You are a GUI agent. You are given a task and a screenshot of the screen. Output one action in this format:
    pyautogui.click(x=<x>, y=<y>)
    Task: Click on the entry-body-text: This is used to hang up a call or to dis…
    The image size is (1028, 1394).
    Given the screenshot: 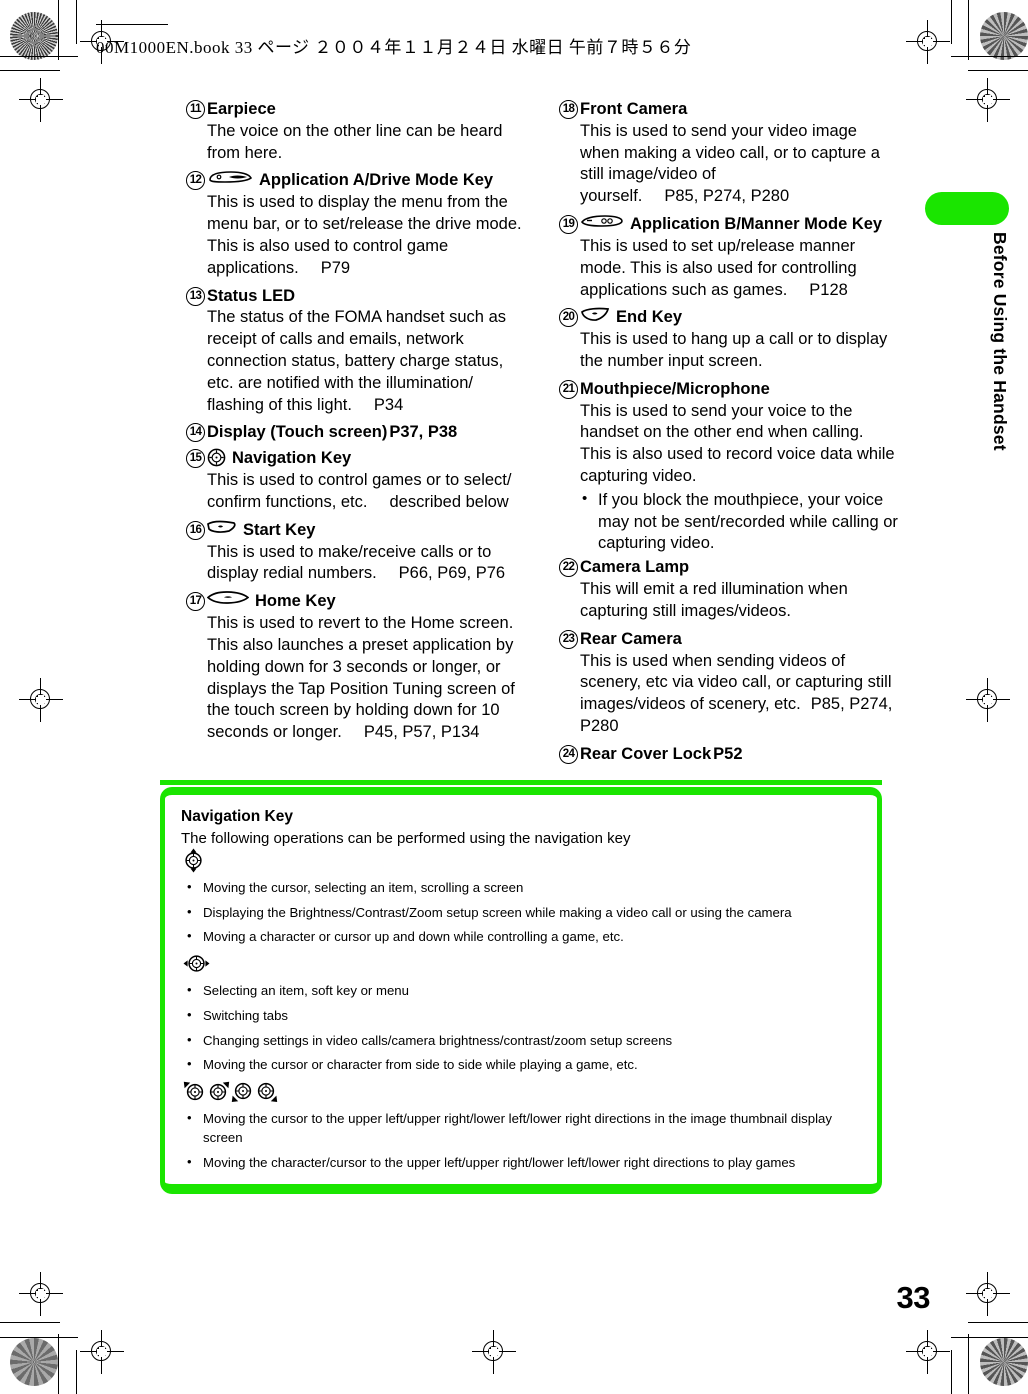 What is the action you would take?
    pyautogui.click(x=734, y=350)
    